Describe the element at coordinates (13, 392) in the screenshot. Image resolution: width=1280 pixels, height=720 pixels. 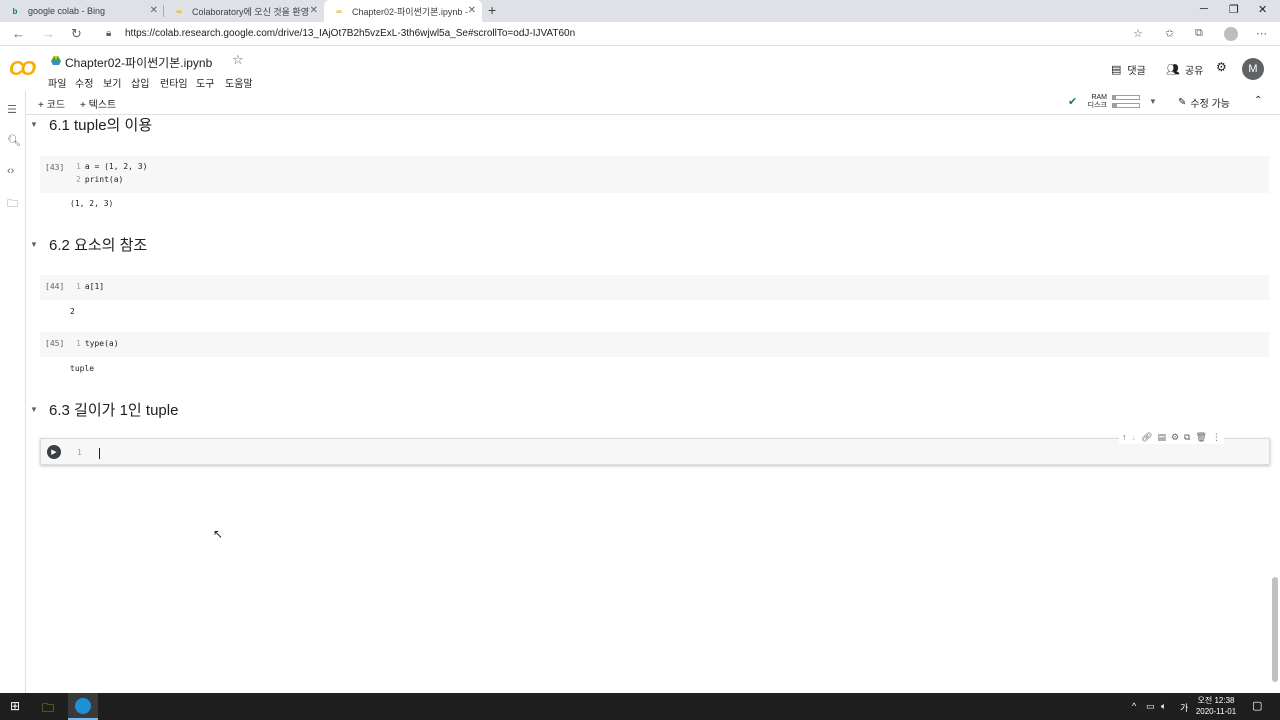
I see `left-rail: ☰ 🔍︎ ‹› 🗀︎` at that location.